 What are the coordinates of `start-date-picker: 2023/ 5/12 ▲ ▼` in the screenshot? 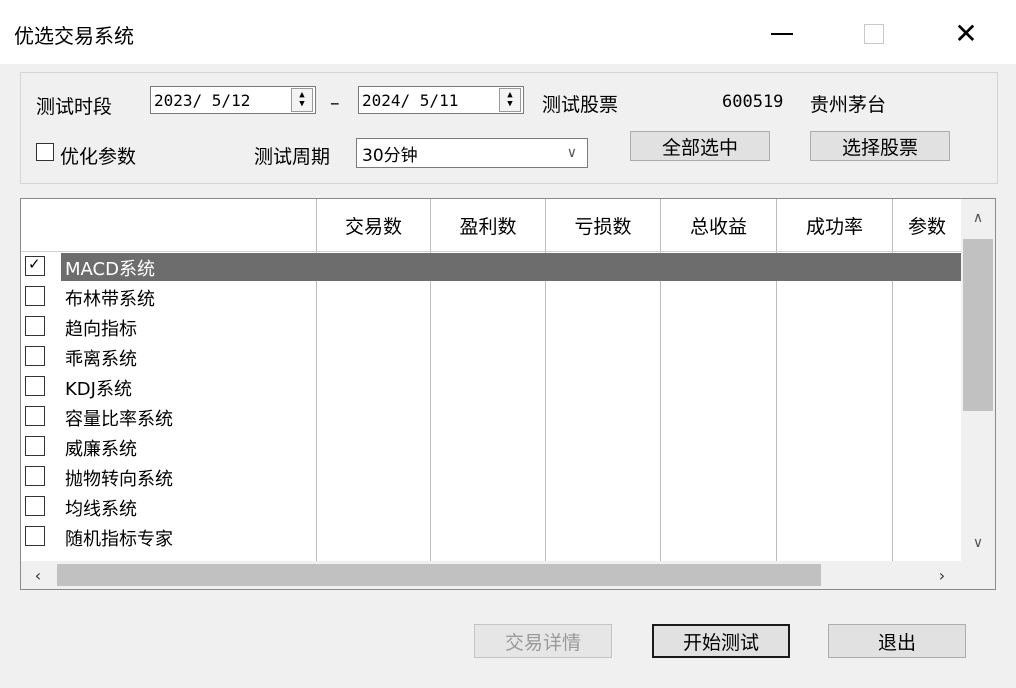 It's located at (233, 100).